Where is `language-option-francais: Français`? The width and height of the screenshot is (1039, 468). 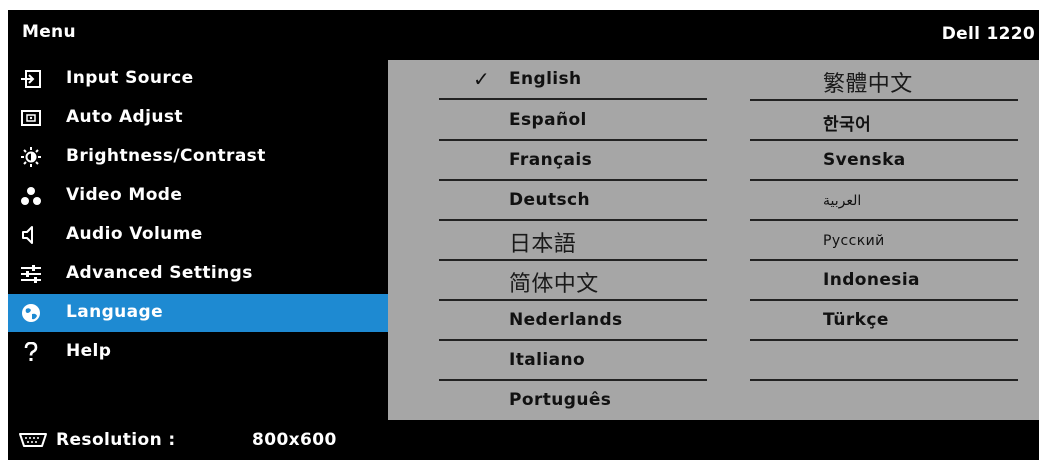 language-option-francais: Français is located at coordinates (573, 161).